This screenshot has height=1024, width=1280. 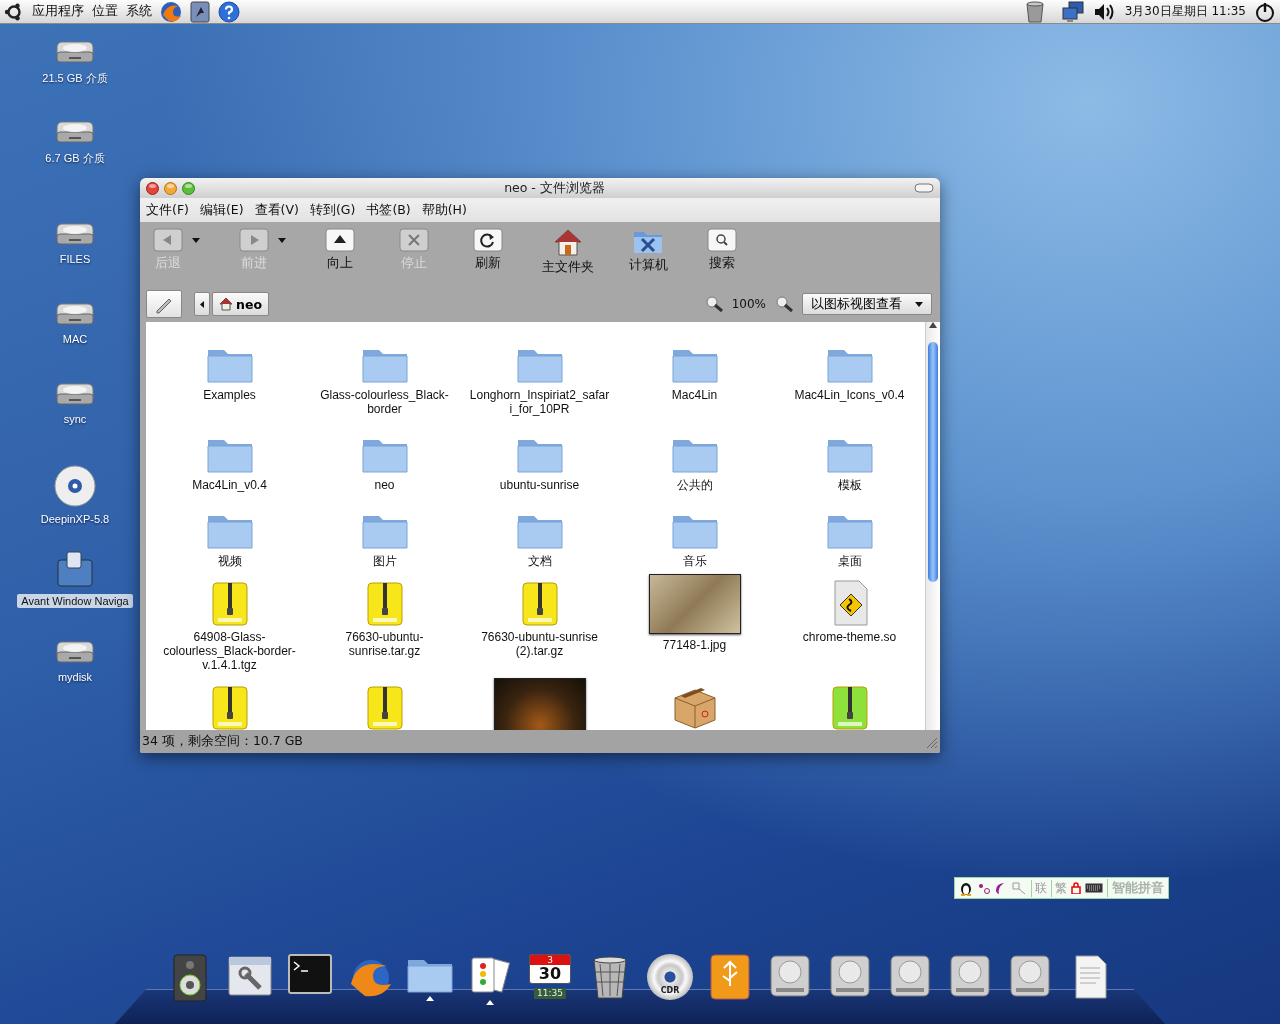 I want to click on menu-item: 编辑(E), so click(x=221, y=210).